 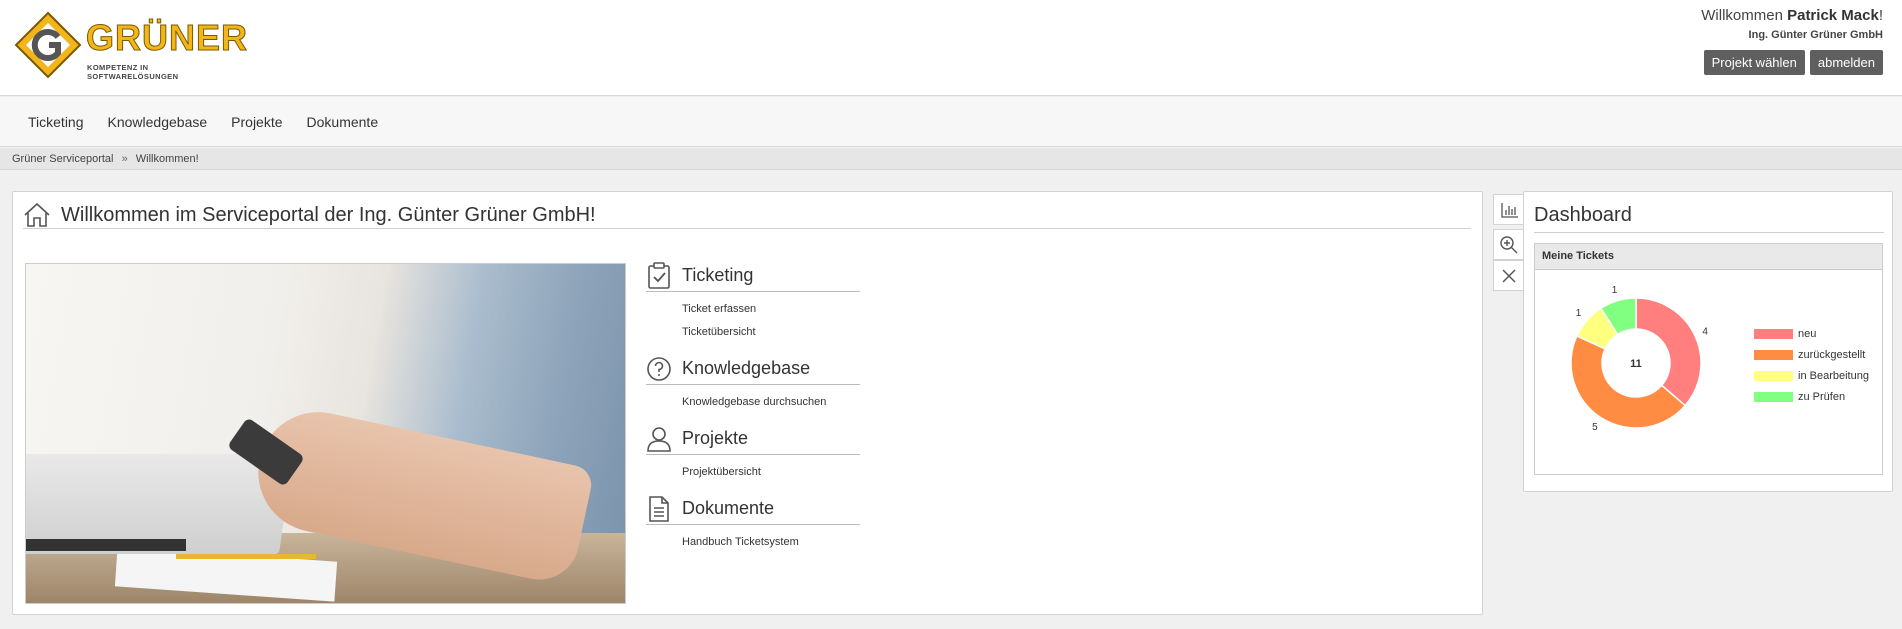 I want to click on logout-button: abmelden, so click(x=1846, y=62).